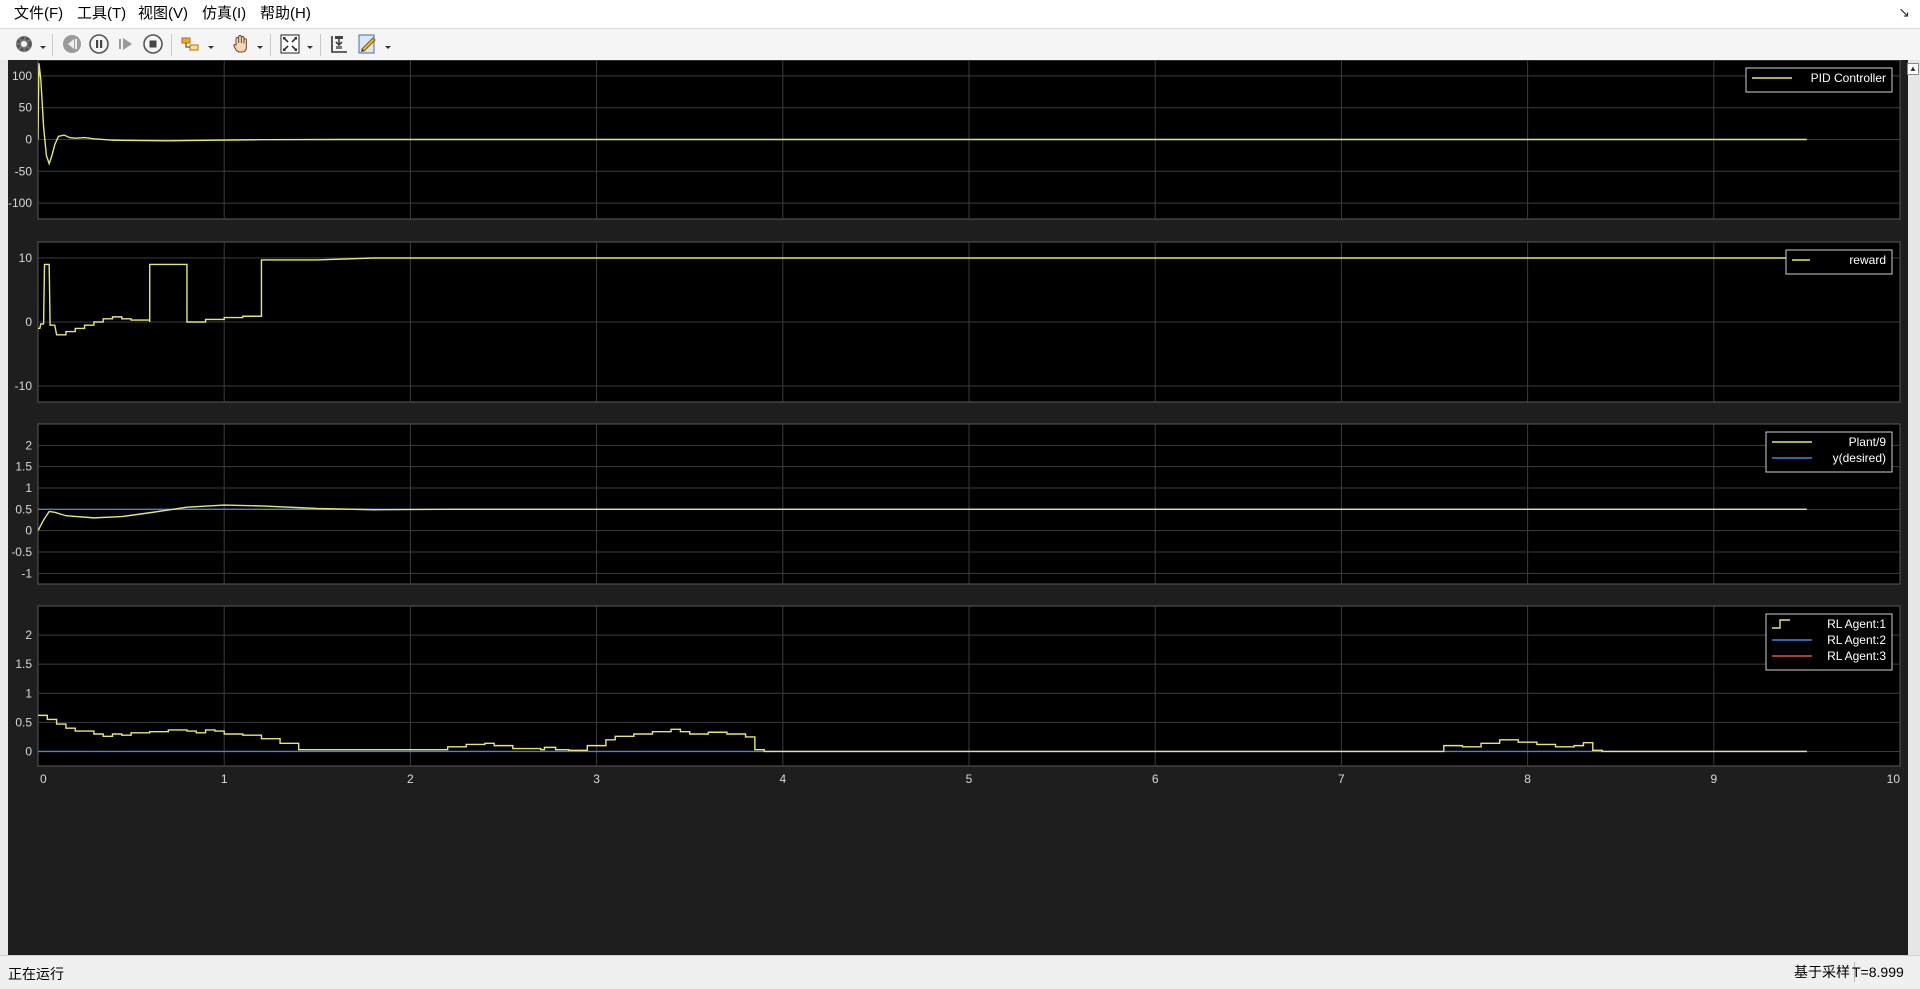  I want to click on y-tick-label: 10, so click(26, 258).